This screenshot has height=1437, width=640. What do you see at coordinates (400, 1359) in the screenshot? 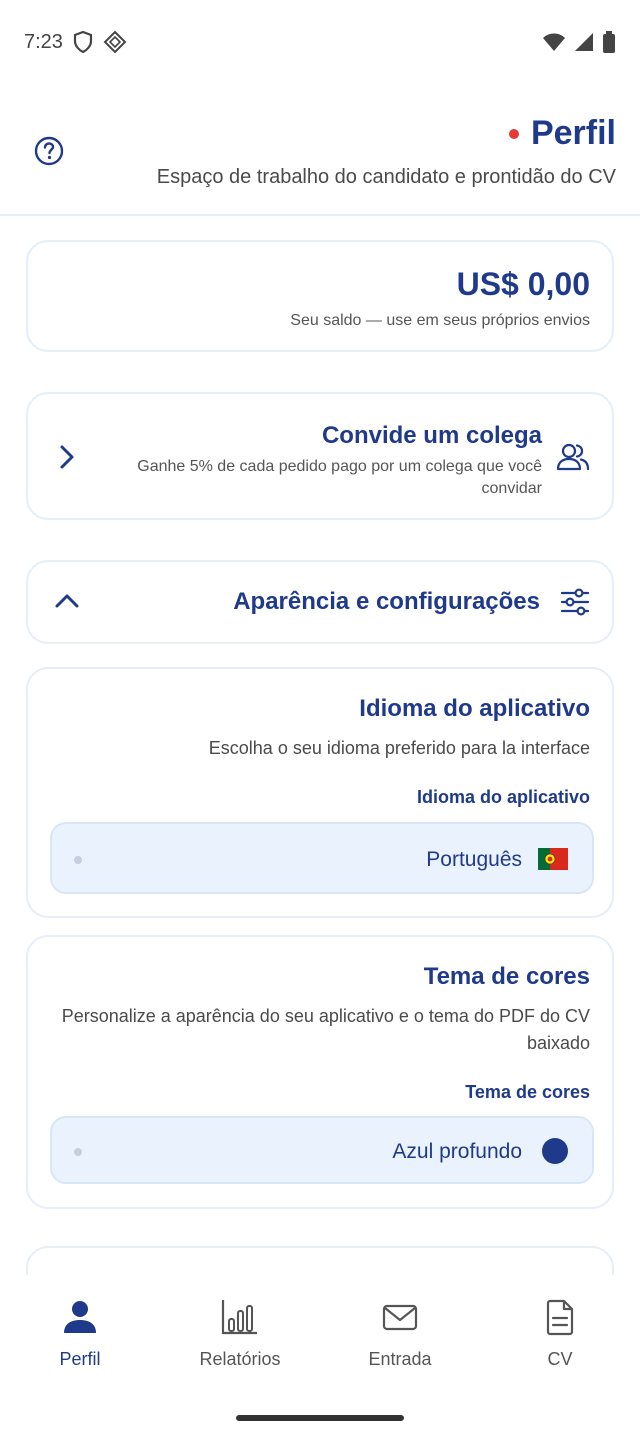
I see `nav-label: Entrada` at bounding box center [400, 1359].